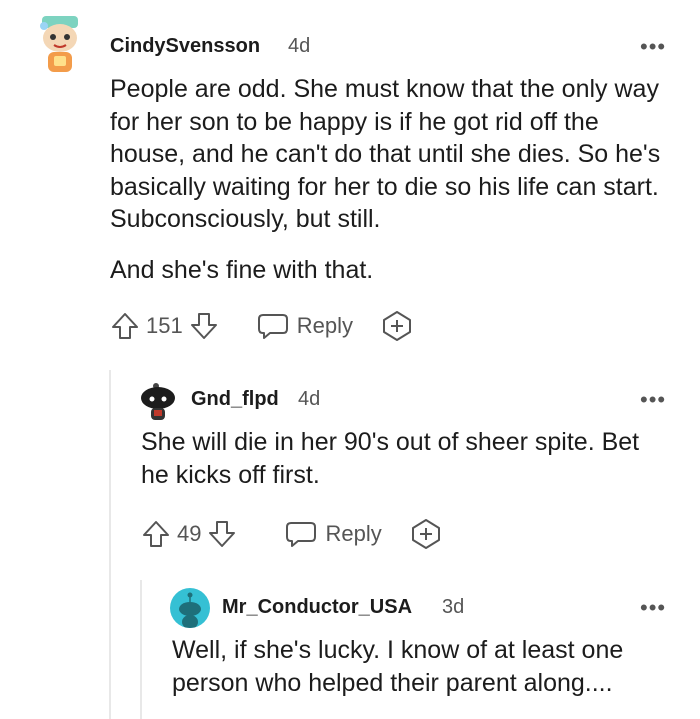  Describe the element at coordinates (185, 46) in the screenshot. I see `username: CindySvensson` at that location.